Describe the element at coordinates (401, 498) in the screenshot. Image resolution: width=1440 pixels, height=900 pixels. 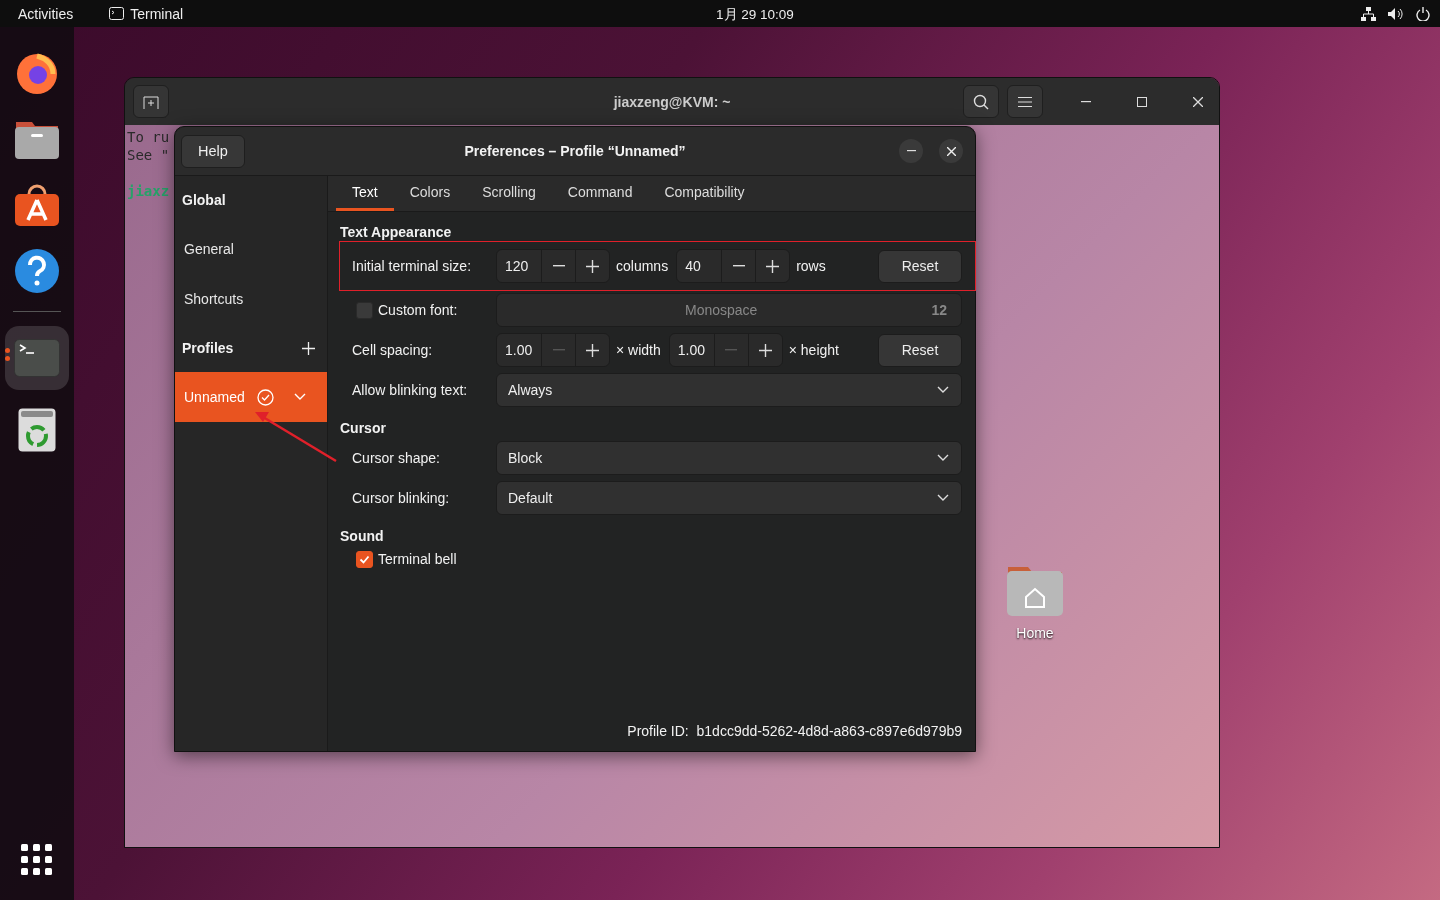
I see `field-label: Cursor blinking:` at that location.